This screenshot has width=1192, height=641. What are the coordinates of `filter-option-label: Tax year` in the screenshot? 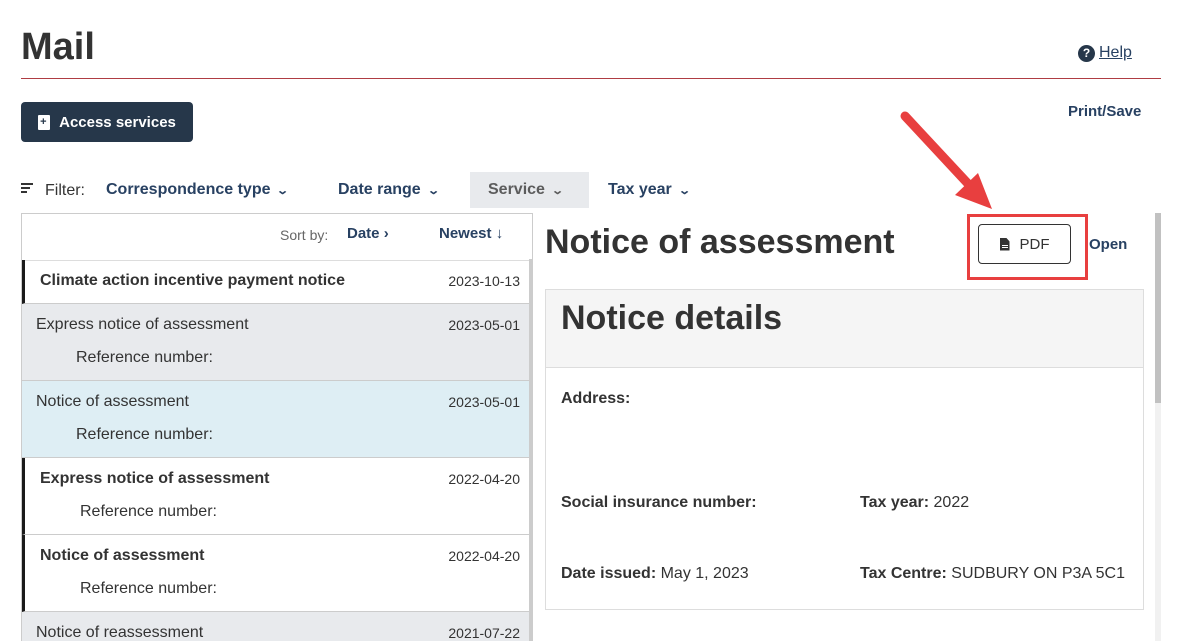 It's located at (640, 189).